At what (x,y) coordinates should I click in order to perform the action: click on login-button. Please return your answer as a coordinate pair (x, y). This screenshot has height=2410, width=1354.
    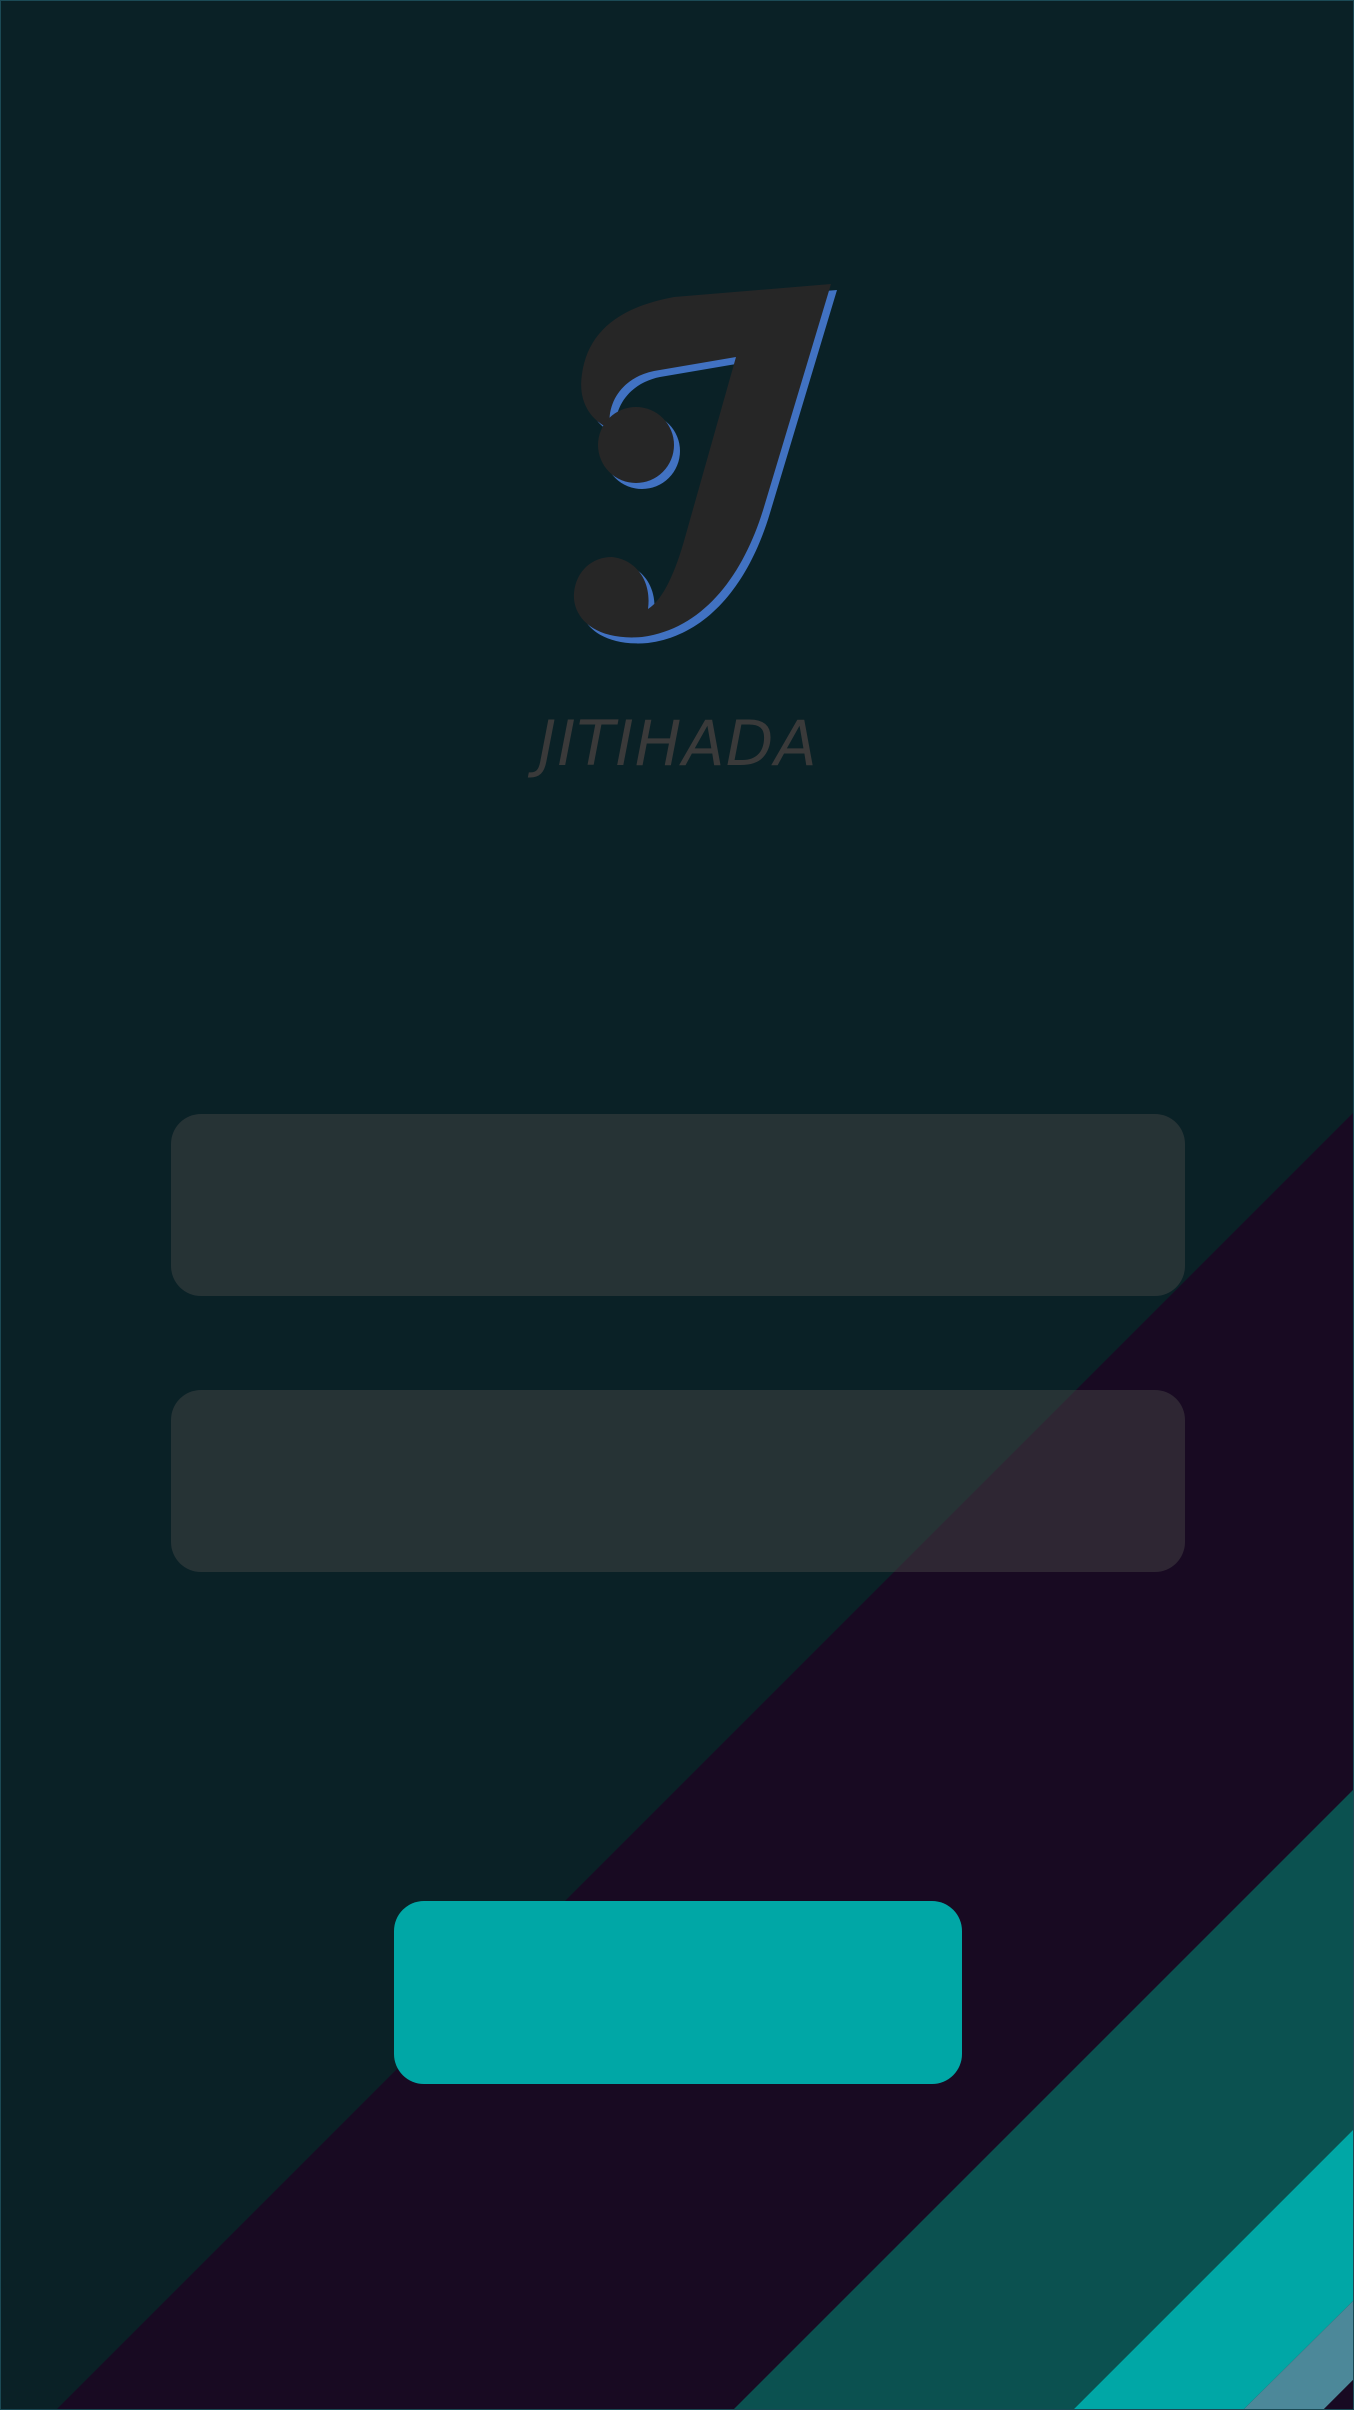
    Looking at the image, I should click on (678, 1992).